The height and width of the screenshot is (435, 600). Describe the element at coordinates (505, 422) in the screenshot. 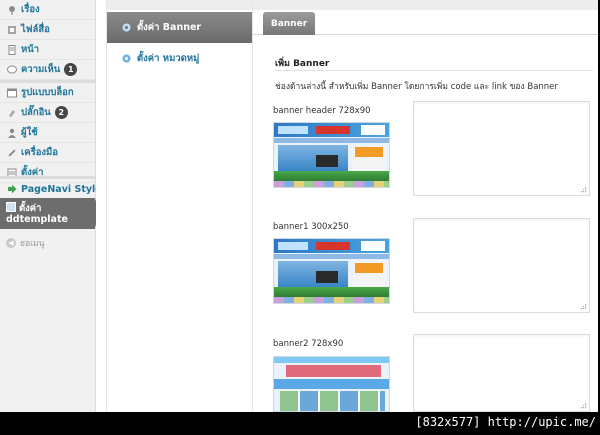

I see `image-host-watermark: [832x577] http://upic.me/` at that location.